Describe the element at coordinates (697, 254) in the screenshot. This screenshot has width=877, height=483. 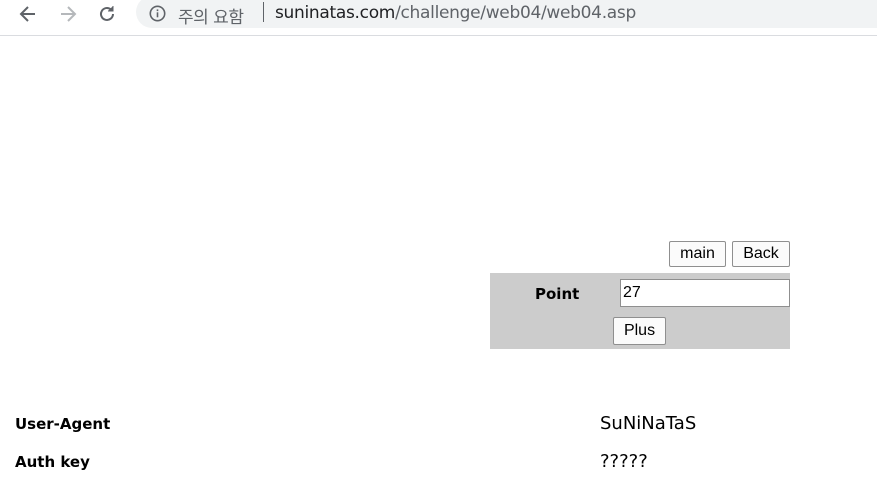
I see `main-button: main` at that location.